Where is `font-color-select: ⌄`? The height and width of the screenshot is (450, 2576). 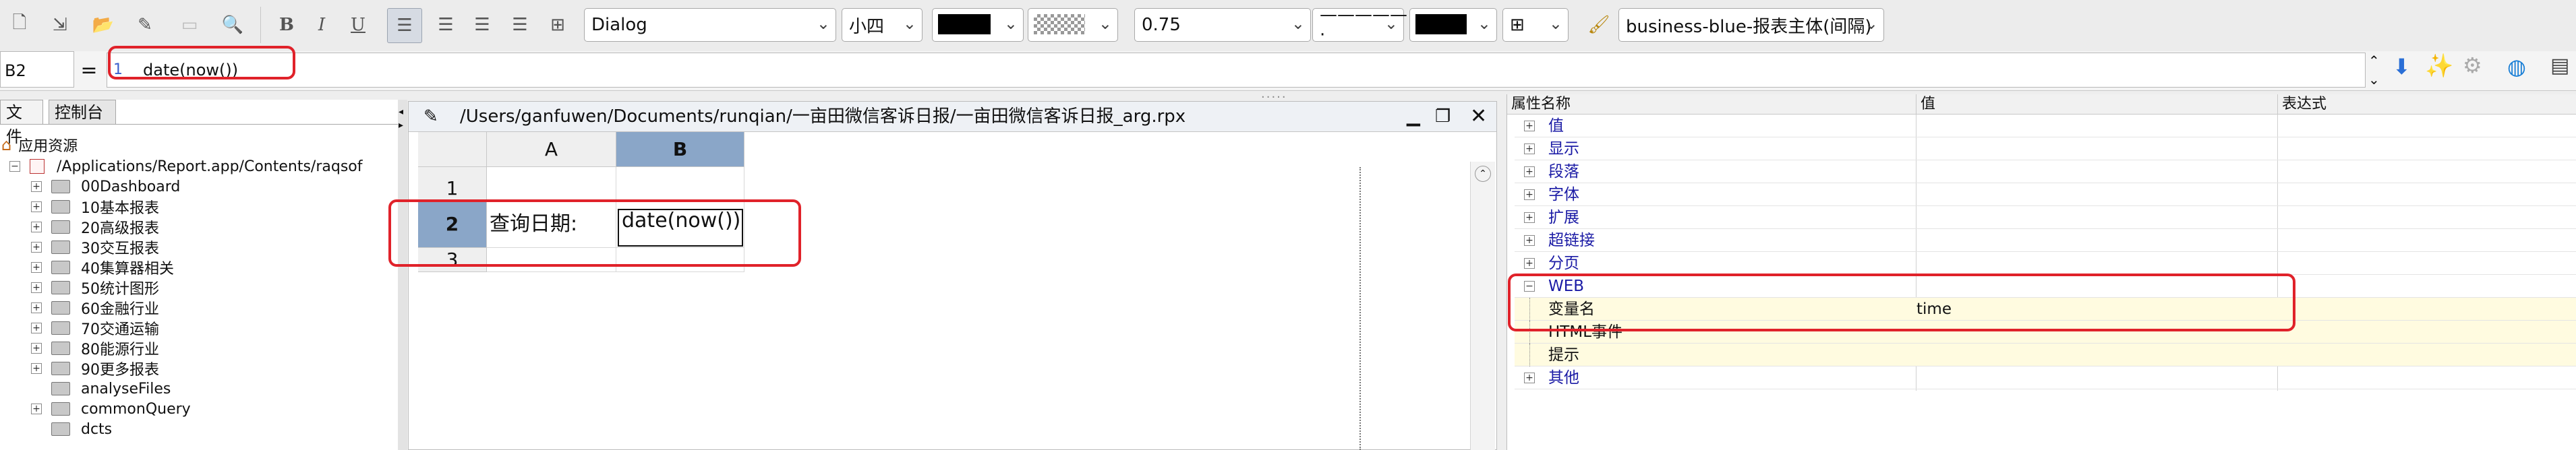 font-color-select: ⌄ is located at coordinates (978, 25).